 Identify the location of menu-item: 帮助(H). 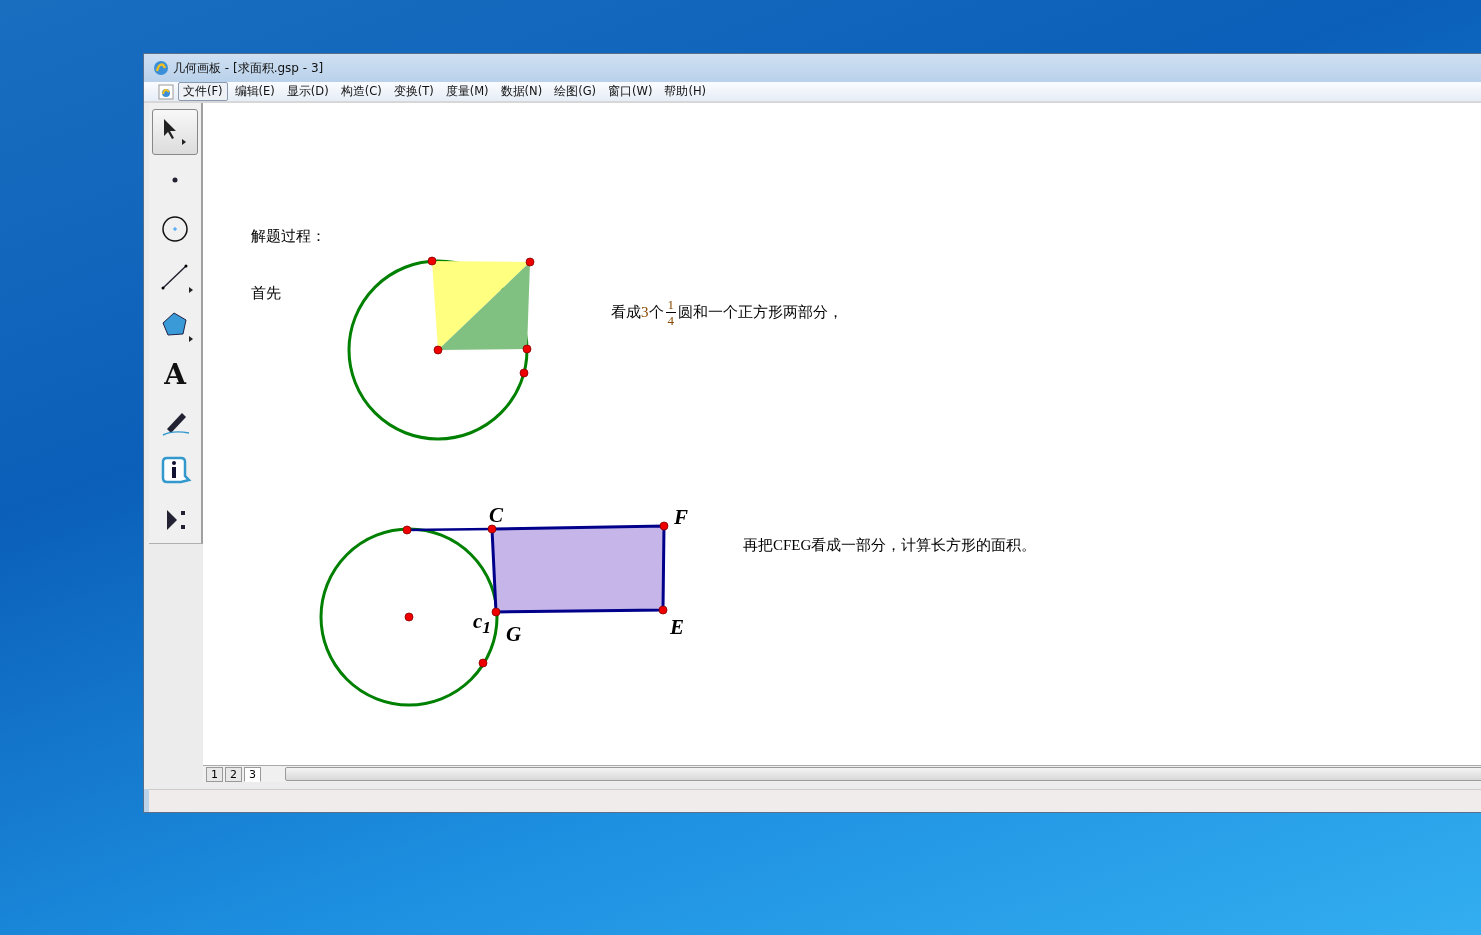
(685, 91).